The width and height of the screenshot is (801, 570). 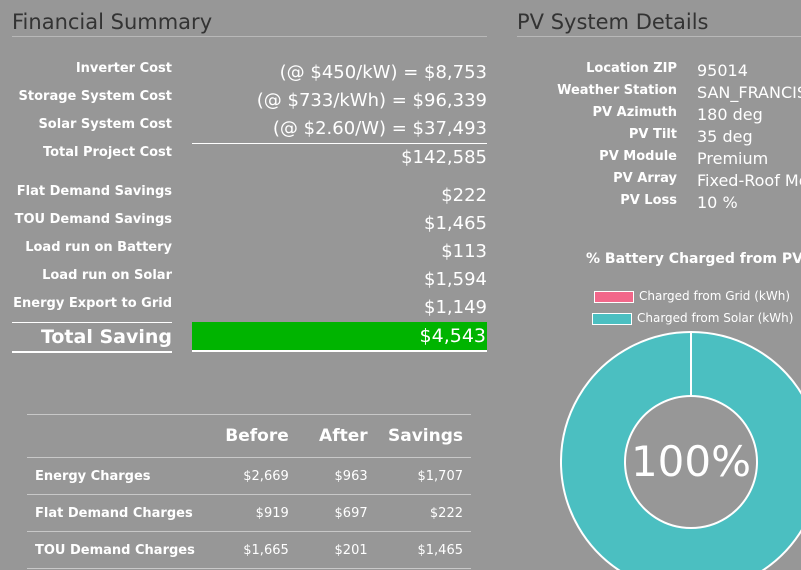 What do you see at coordinates (339, 143) in the screenshot?
I see `cost-subtotal-rule` at bounding box center [339, 143].